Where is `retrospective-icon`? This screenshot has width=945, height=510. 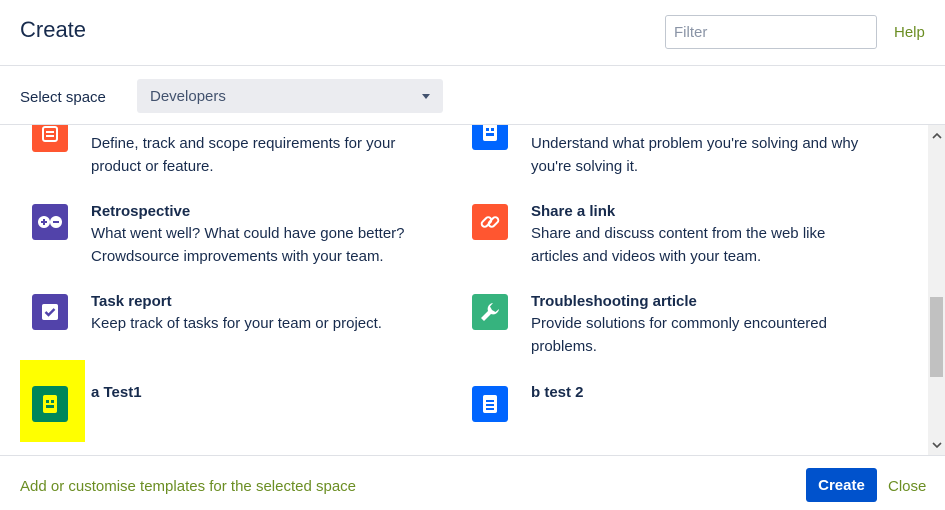 retrospective-icon is located at coordinates (50, 222).